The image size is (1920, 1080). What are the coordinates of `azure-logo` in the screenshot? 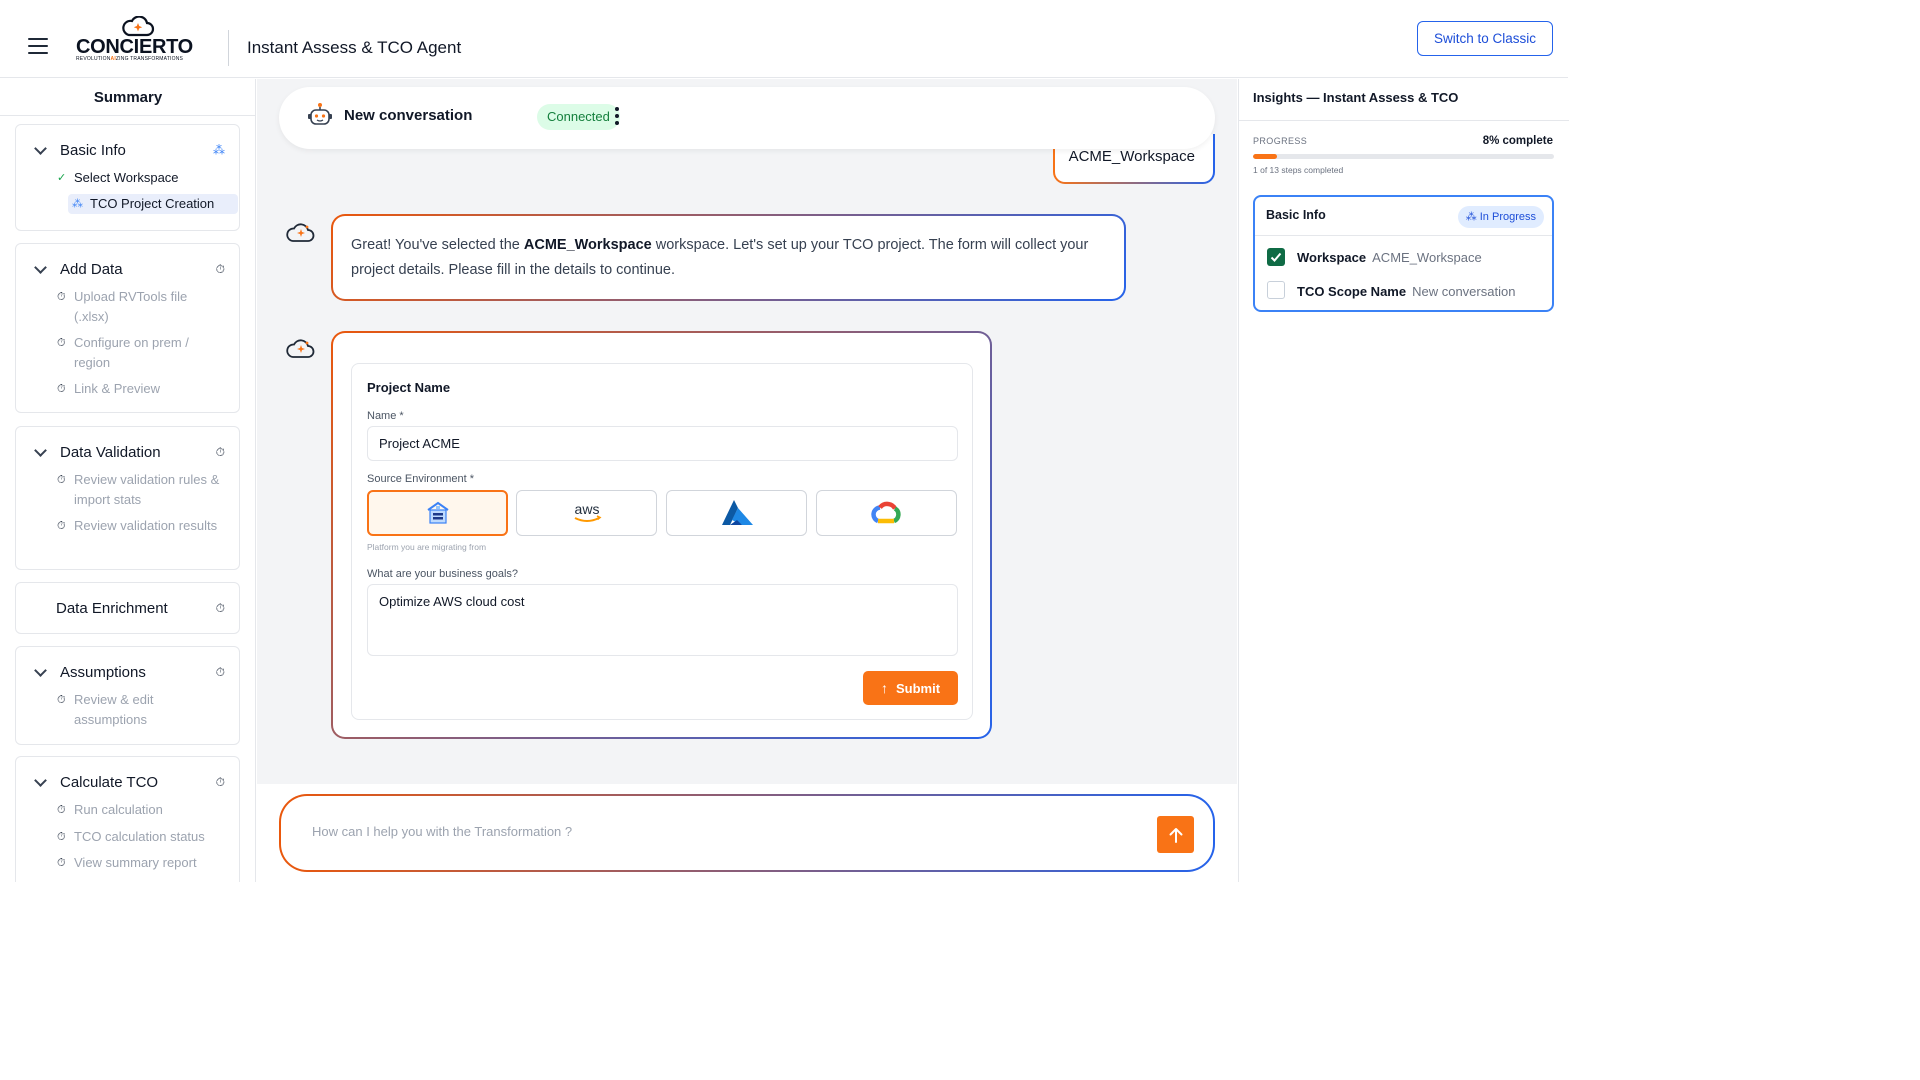 It's located at (737, 512).